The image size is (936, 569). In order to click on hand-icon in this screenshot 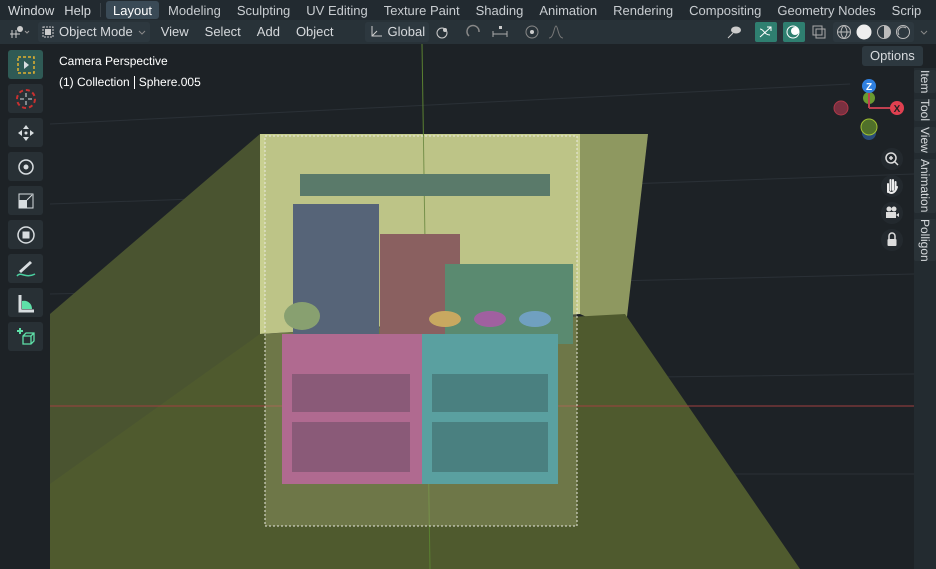, I will do `click(892, 186)`.